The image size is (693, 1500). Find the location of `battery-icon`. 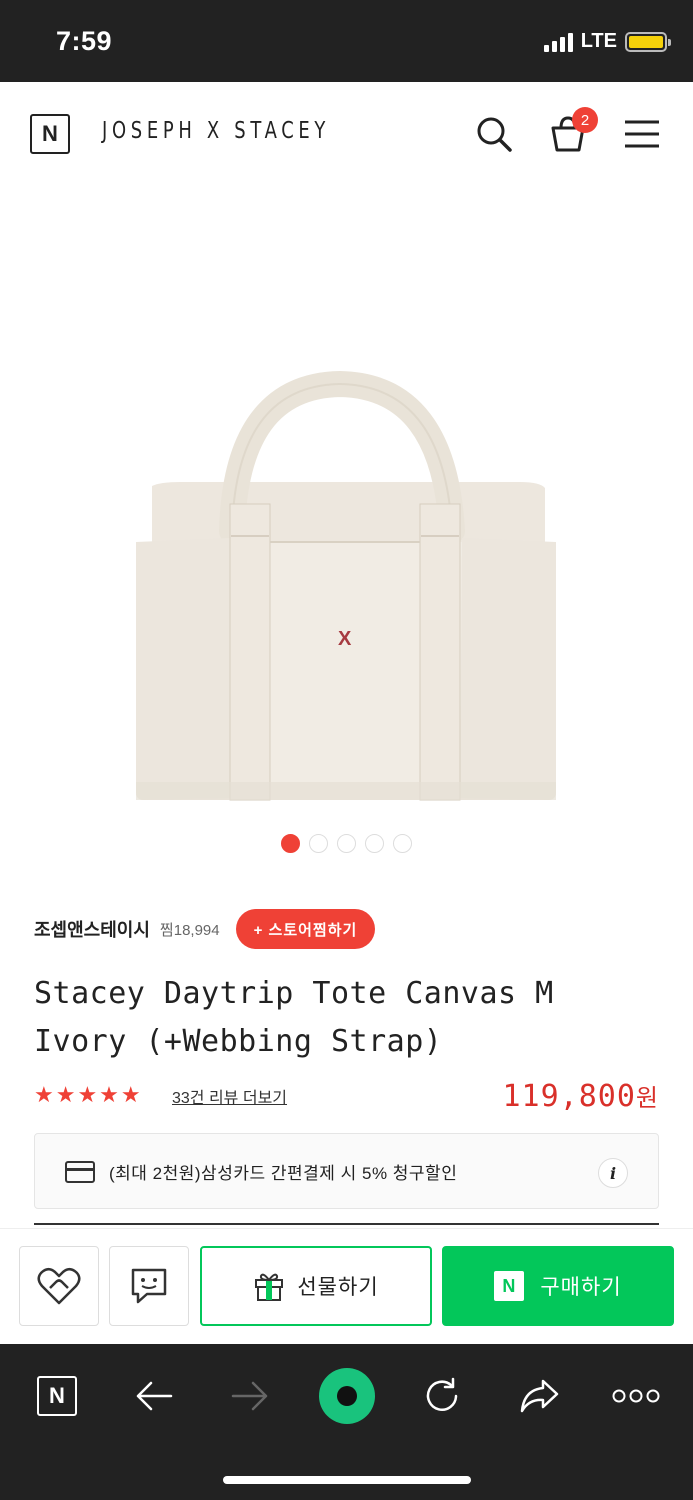

battery-icon is located at coordinates (648, 41).